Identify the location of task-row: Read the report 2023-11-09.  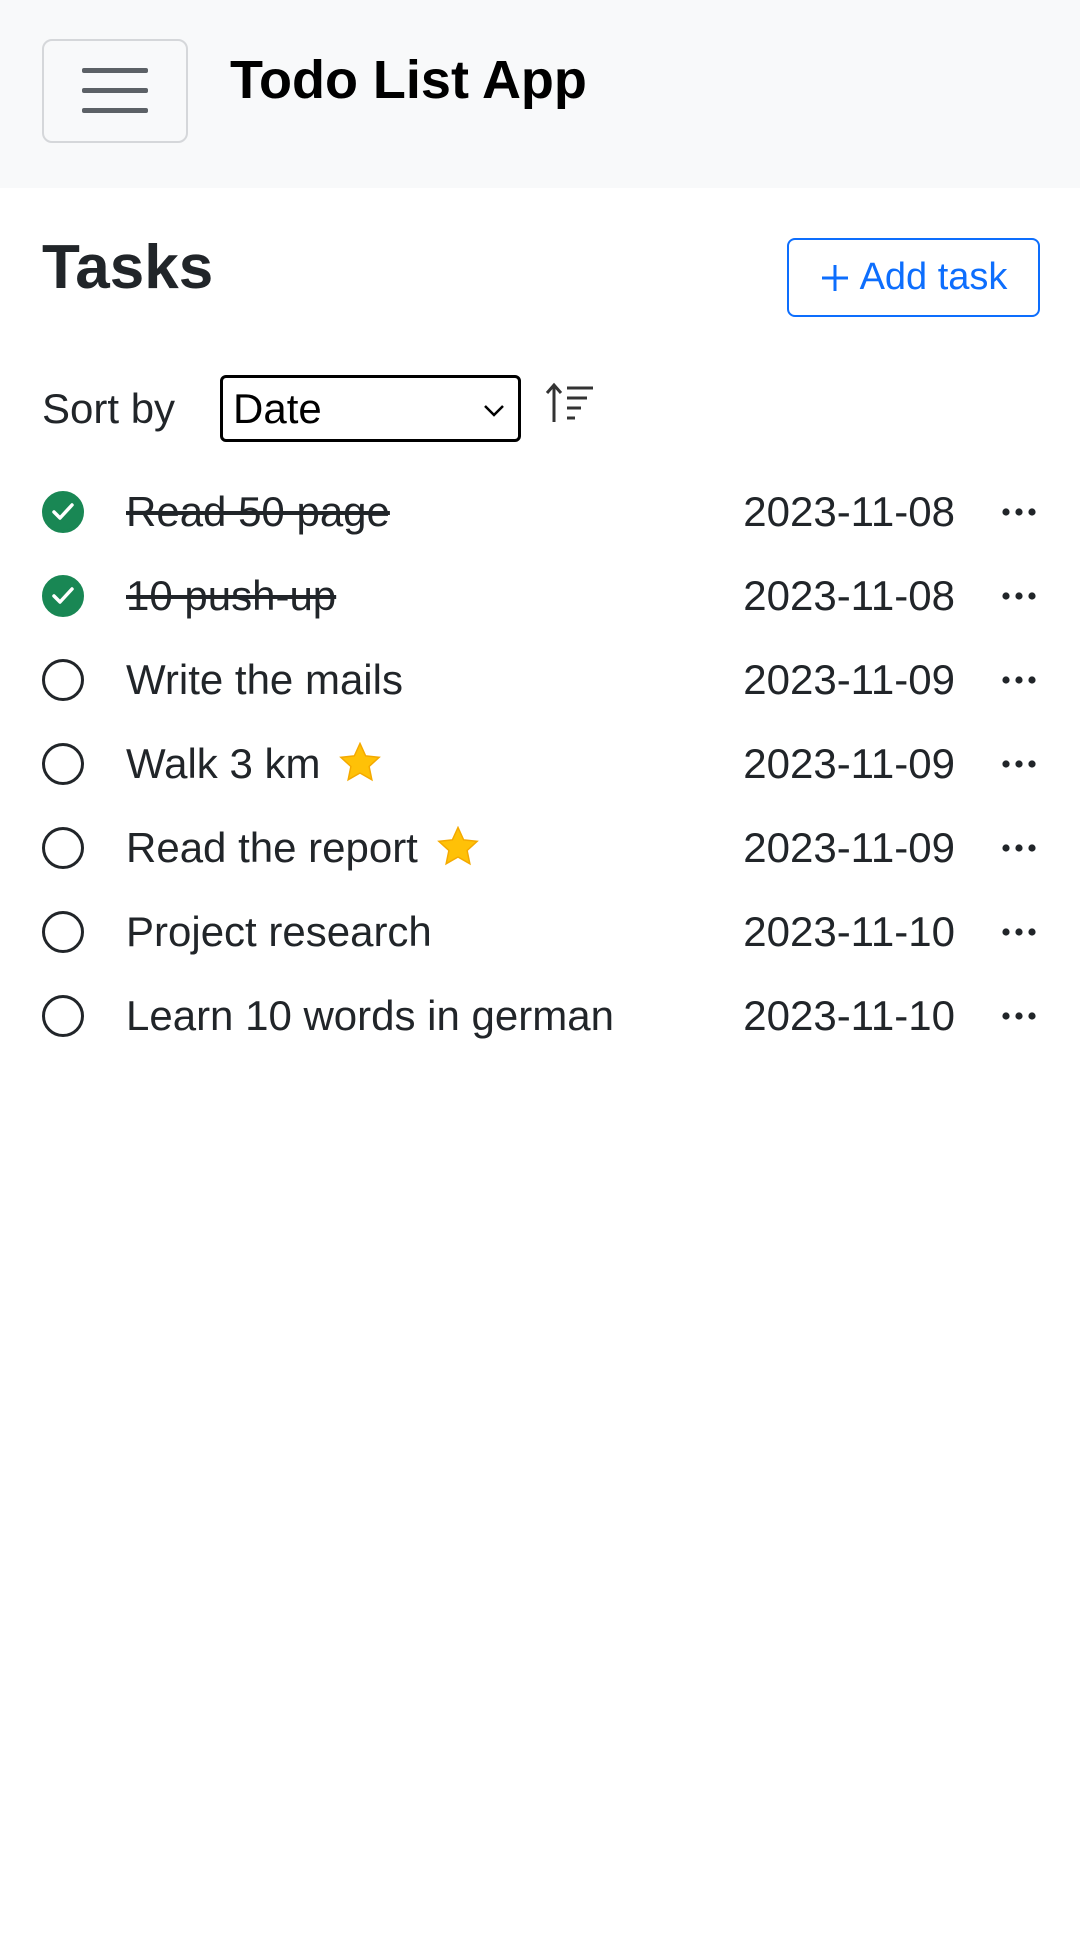
(540, 848).